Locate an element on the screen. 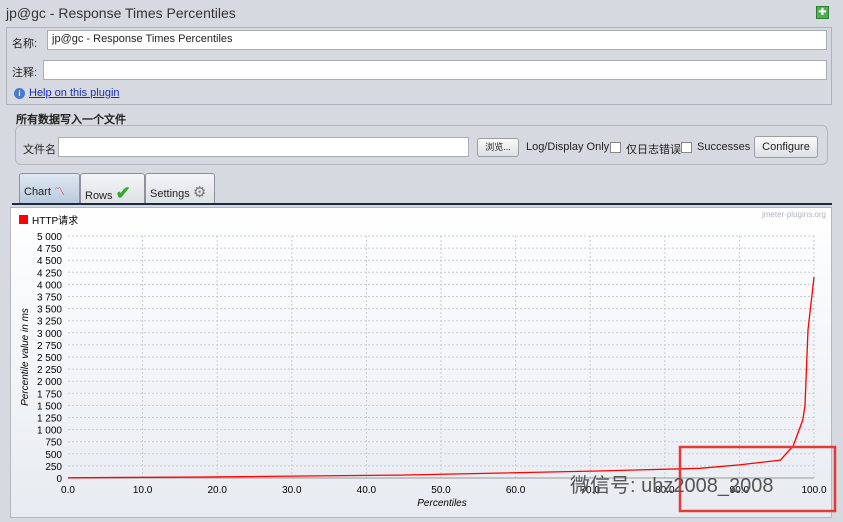 The image size is (843, 522). y-tick-label: 1 500 is located at coordinates (49, 406).